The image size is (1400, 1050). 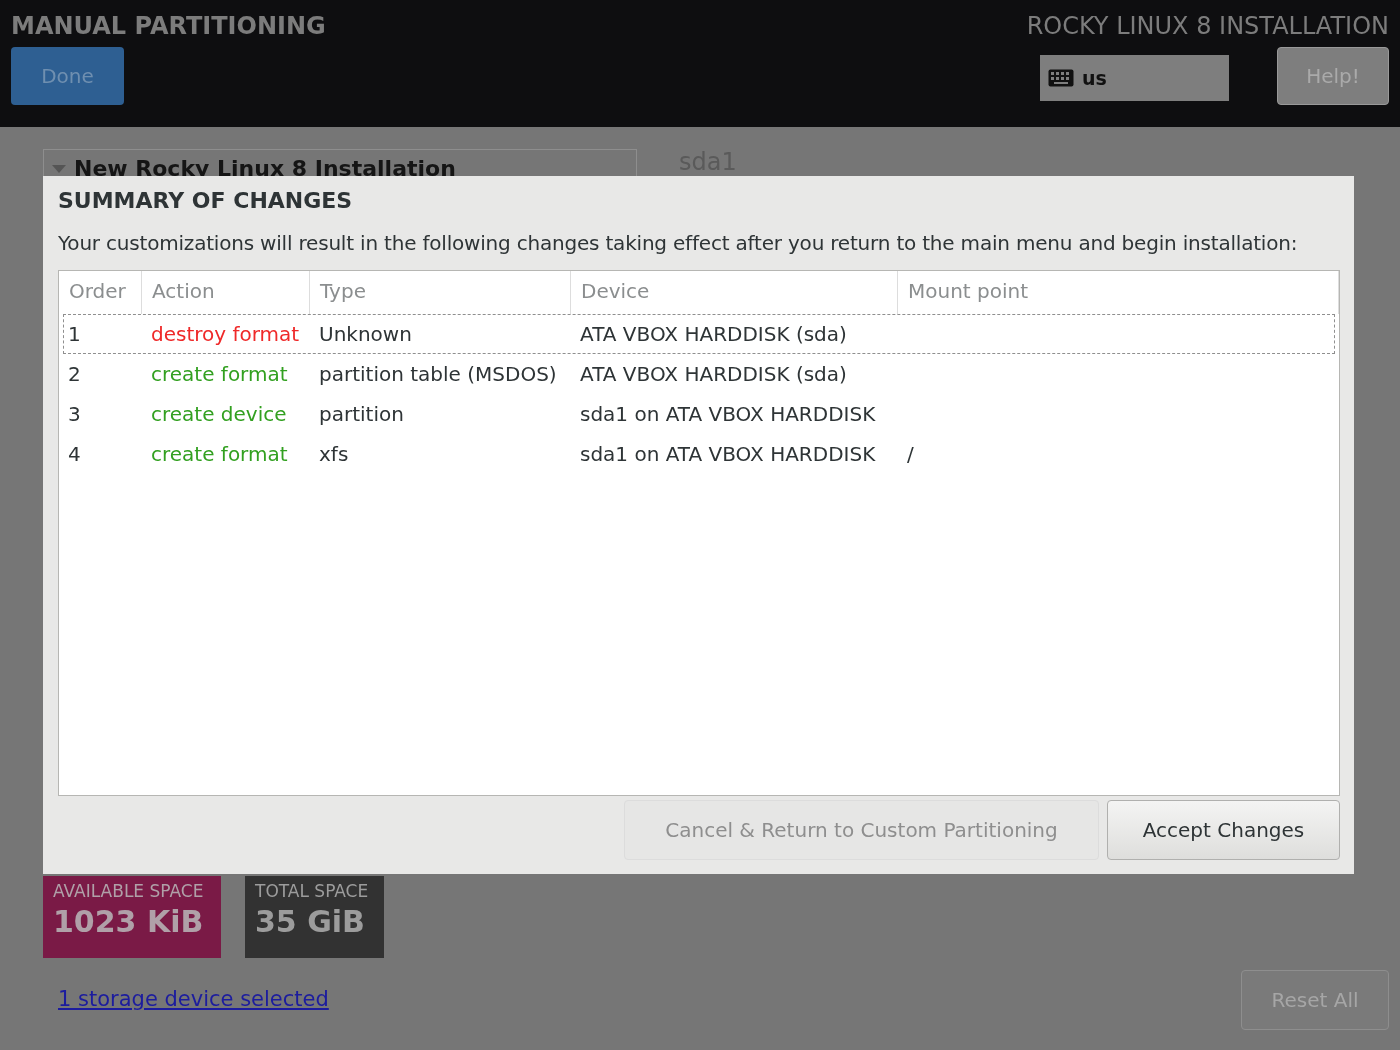 I want to click on keyboard-icon, so click(x=1061, y=77).